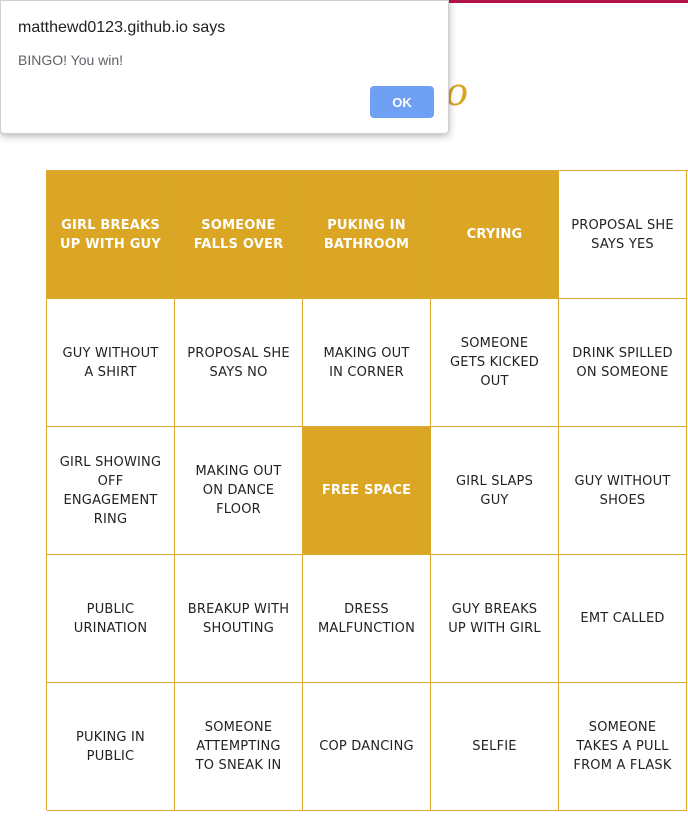 The image size is (688, 818). What do you see at coordinates (623, 363) in the screenshot?
I see `bingo-cell: DRINK SPILLED ON SOMEONE` at bounding box center [623, 363].